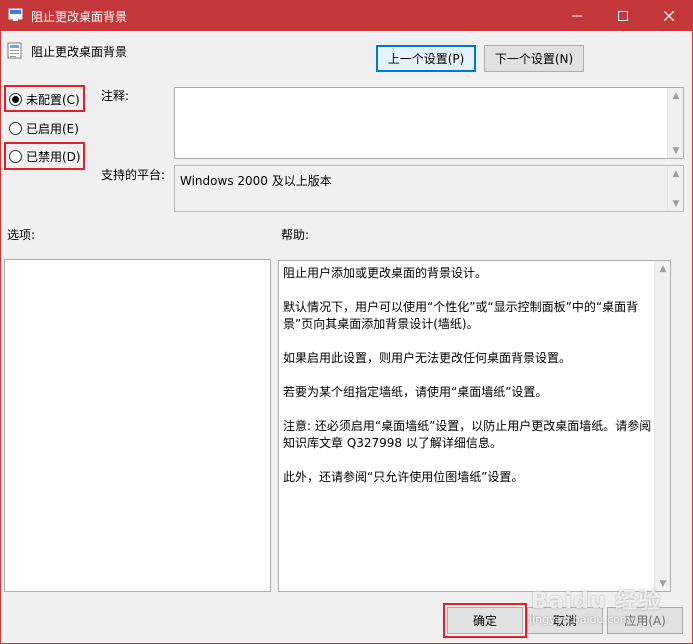 The height and width of the screenshot is (644, 693). Describe the element at coordinates (15, 128) in the screenshot. I see `radio-button` at that location.